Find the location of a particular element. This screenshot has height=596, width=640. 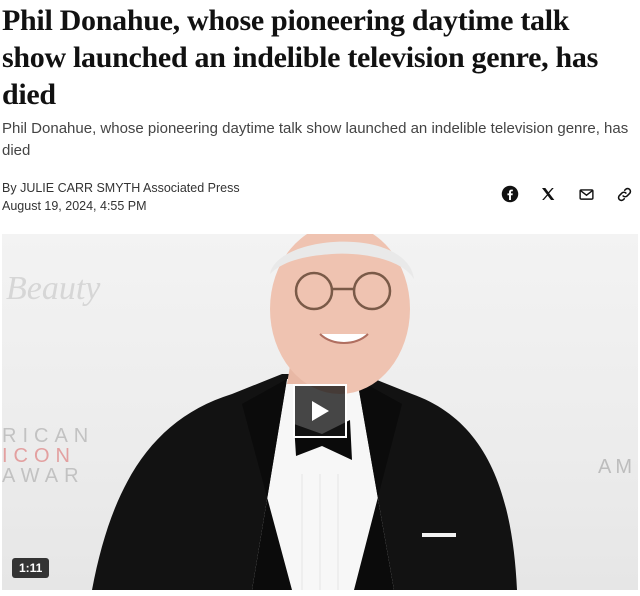

play-icon is located at coordinates (320, 411).